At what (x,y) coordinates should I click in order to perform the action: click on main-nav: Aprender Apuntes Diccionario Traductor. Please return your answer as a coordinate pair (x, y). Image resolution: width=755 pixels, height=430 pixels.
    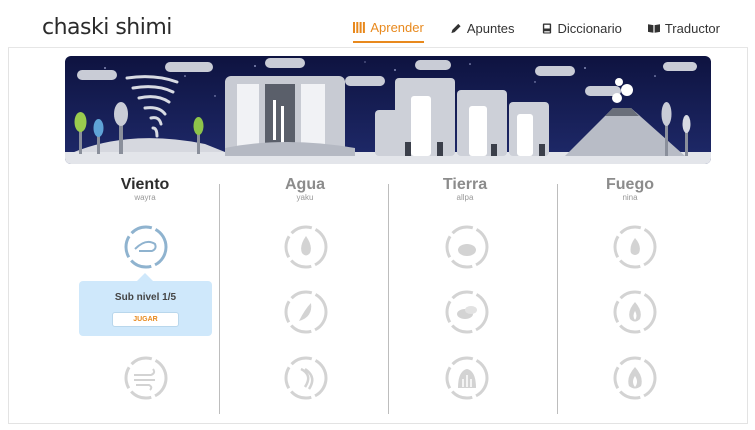
    Looking at the image, I should click on (536, 31).